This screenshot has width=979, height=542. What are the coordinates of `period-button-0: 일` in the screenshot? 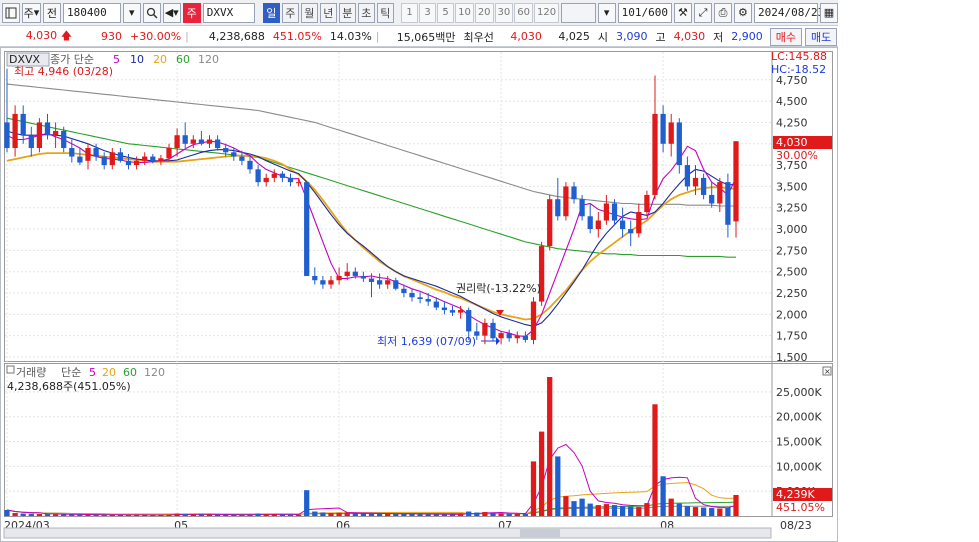 It's located at (271, 12).